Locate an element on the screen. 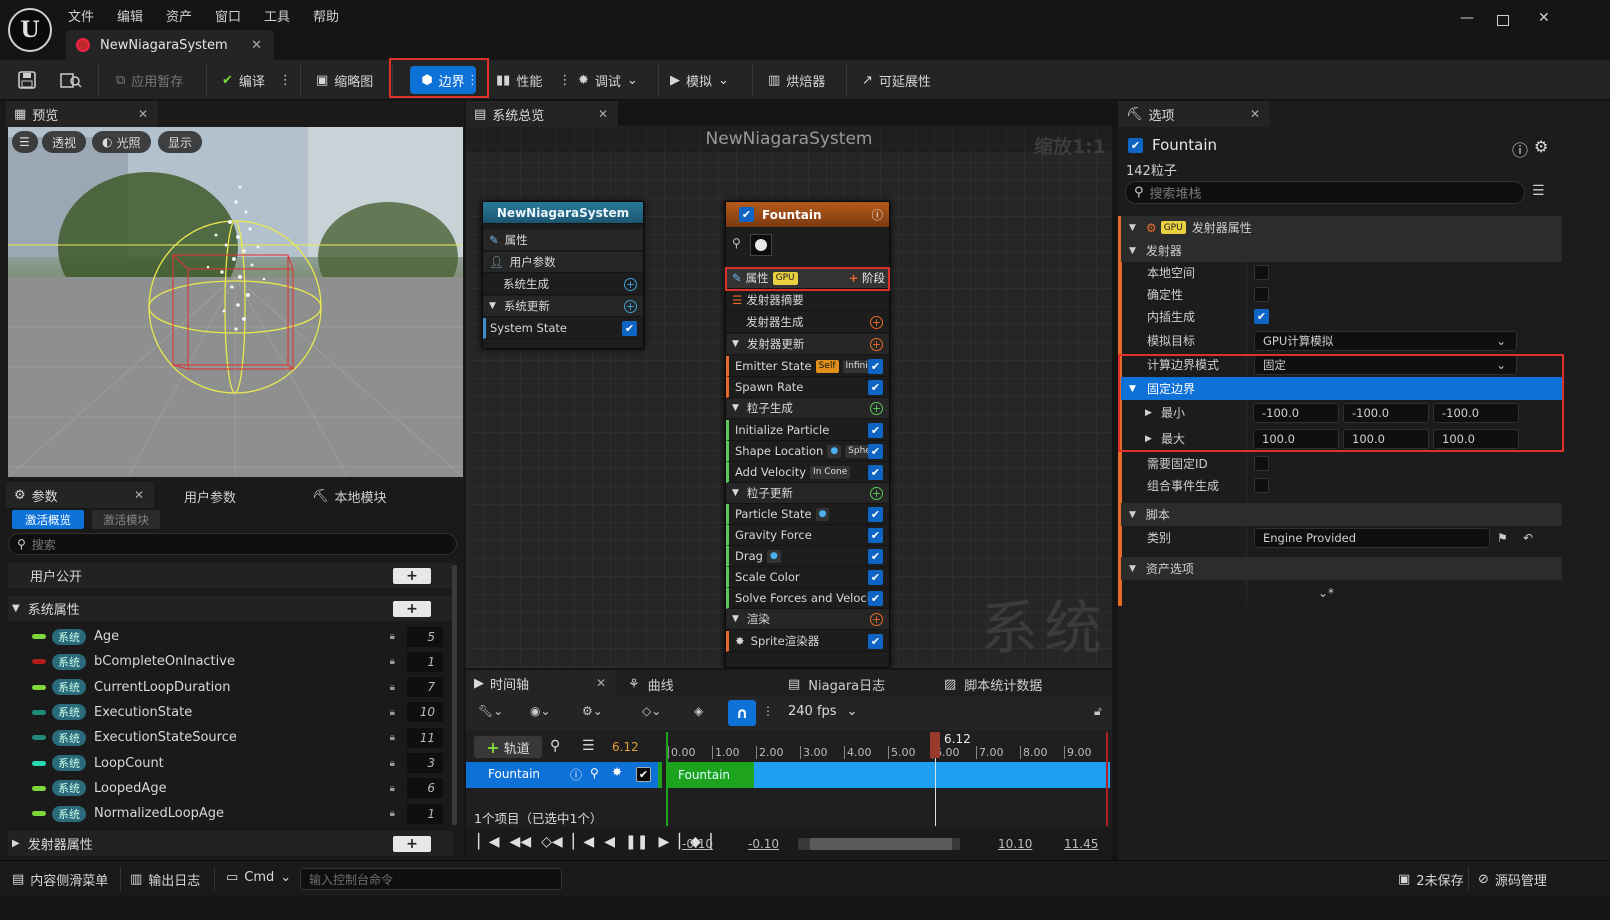 This screenshot has height=920, width=1610. range-scroll-thumb is located at coordinates (881, 844).